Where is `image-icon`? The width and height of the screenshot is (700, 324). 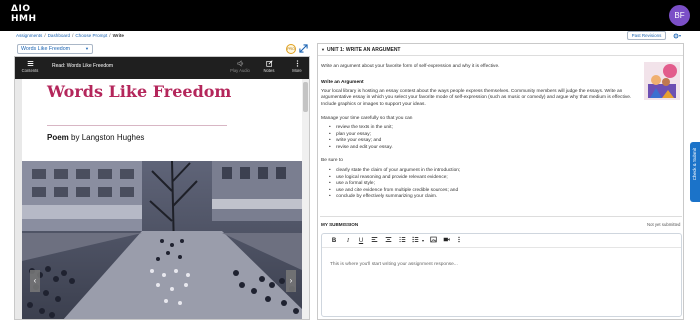 image-icon is located at coordinates (433, 241).